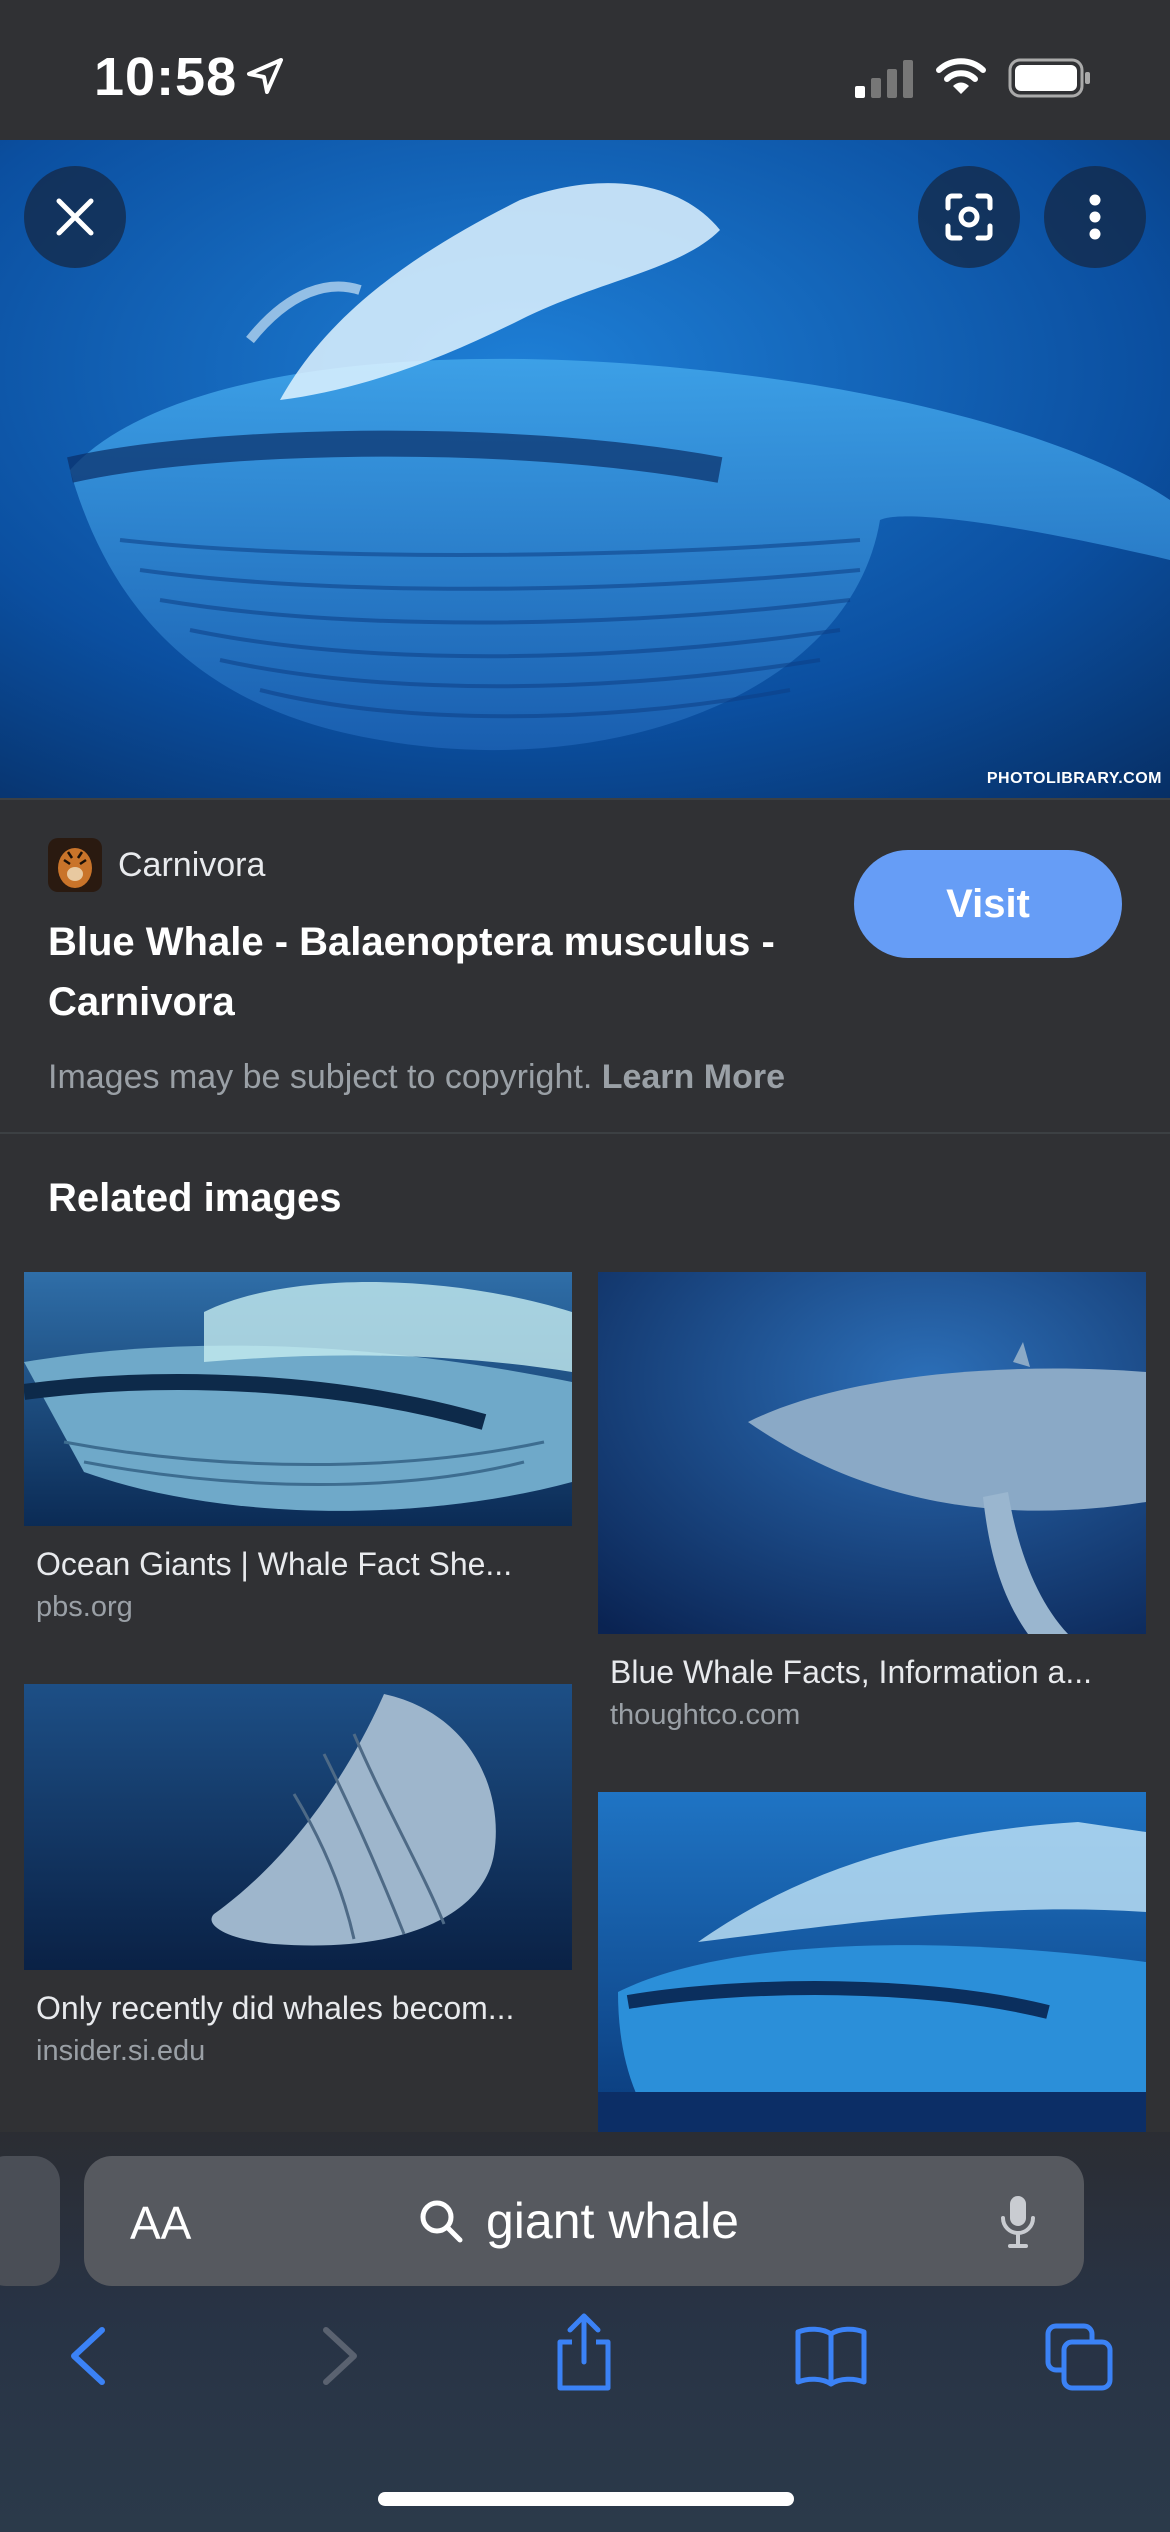 The width and height of the screenshot is (1170, 2532). What do you see at coordinates (192, 864) in the screenshot?
I see `source-name: Carnivora` at bounding box center [192, 864].